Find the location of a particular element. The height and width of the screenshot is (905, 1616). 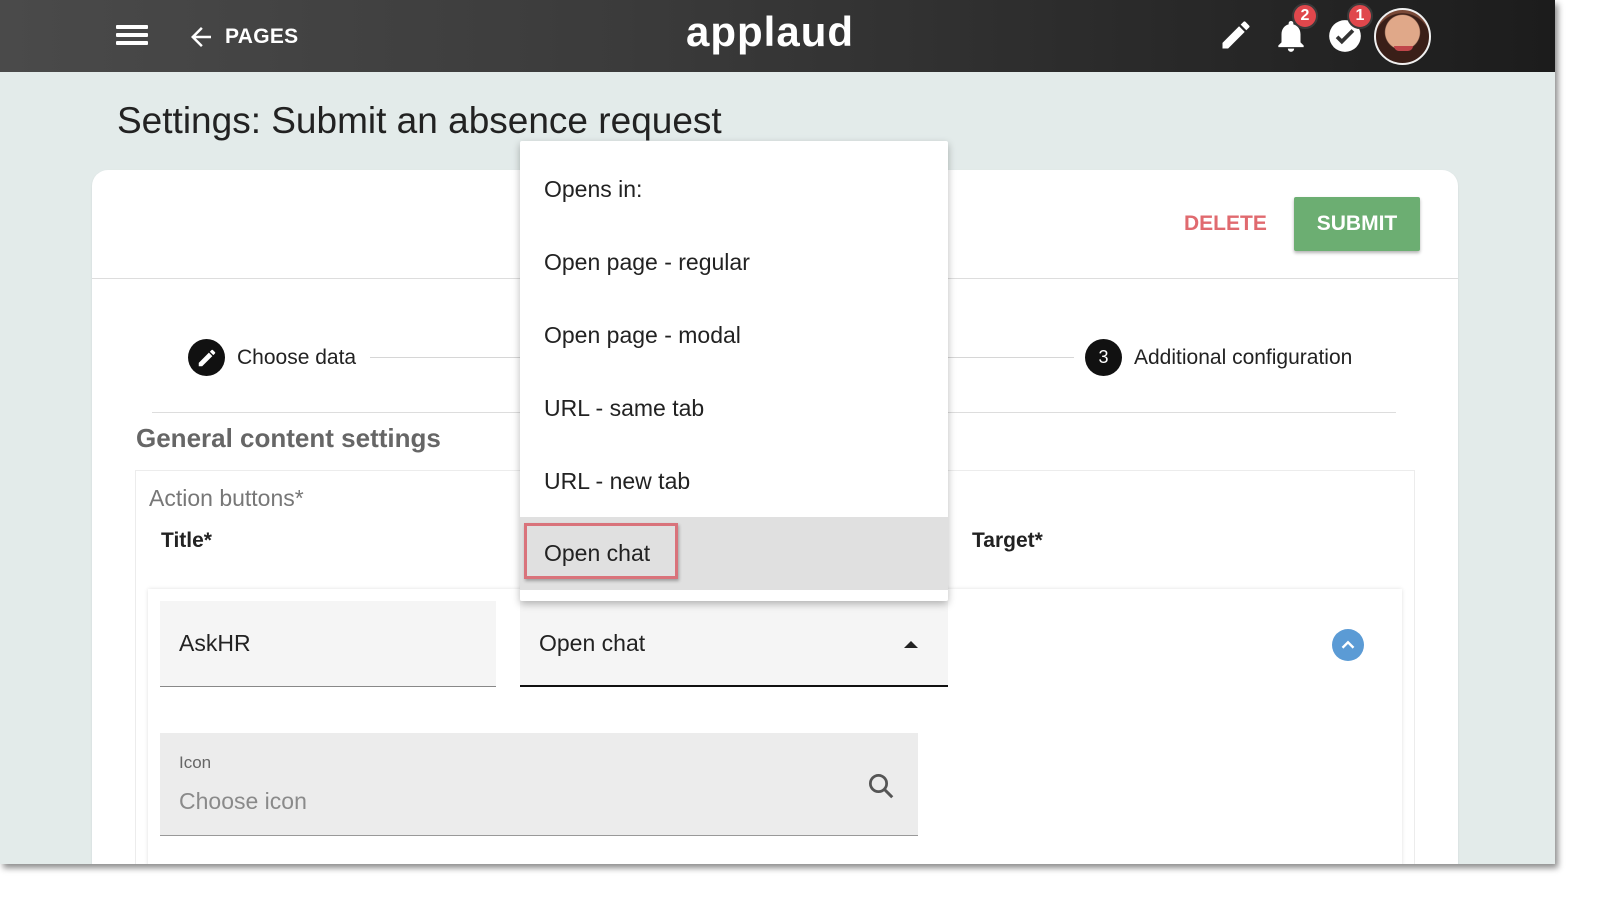

step-choose-data: Choose data is located at coordinates (272, 357).